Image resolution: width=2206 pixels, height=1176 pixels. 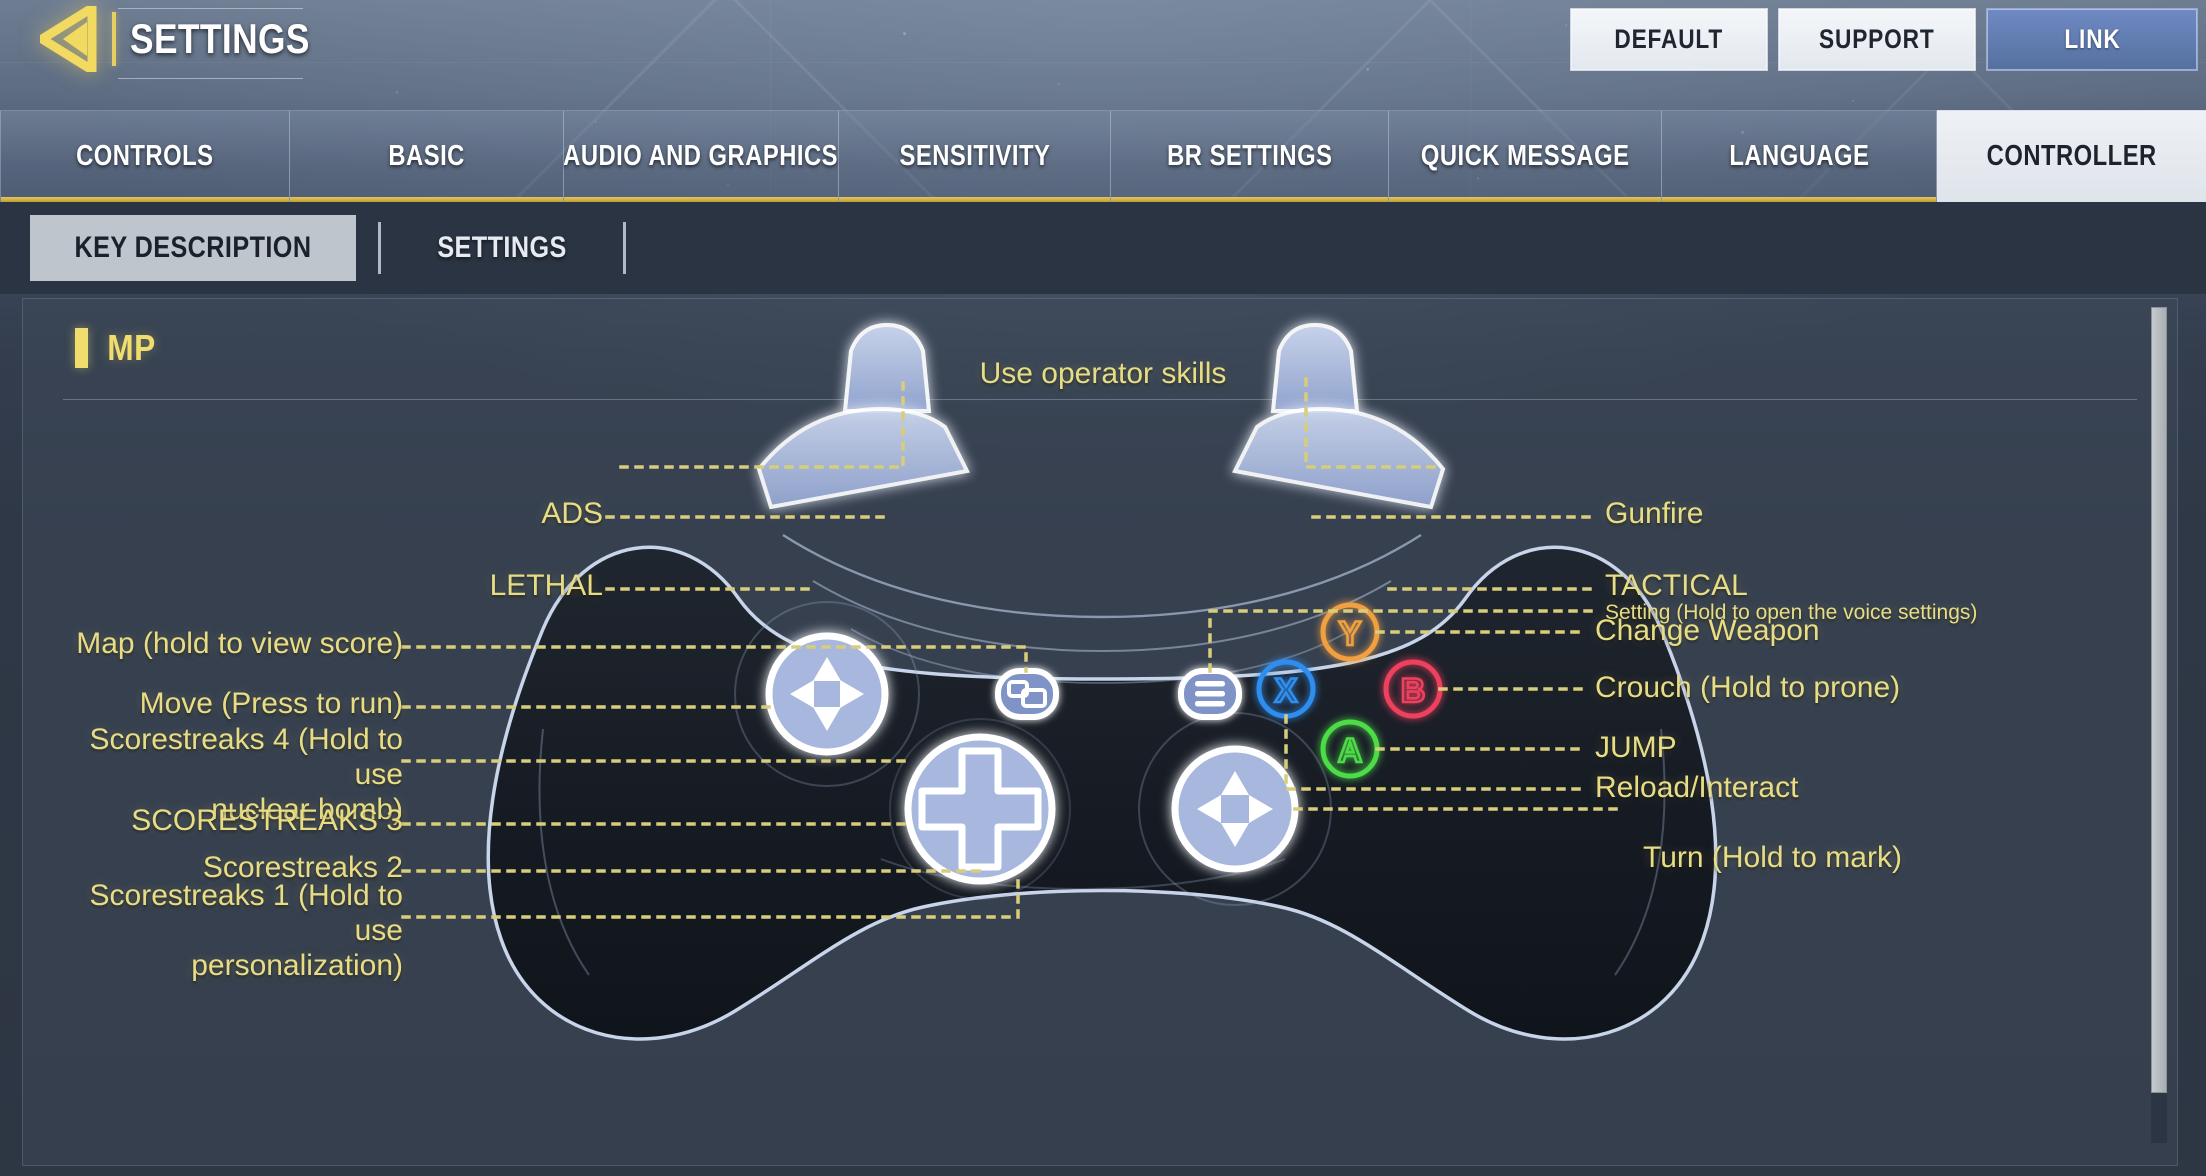 What do you see at coordinates (546, 585) in the screenshot?
I see `label-lethal: LETHAL` at bounding box center [546, 585].